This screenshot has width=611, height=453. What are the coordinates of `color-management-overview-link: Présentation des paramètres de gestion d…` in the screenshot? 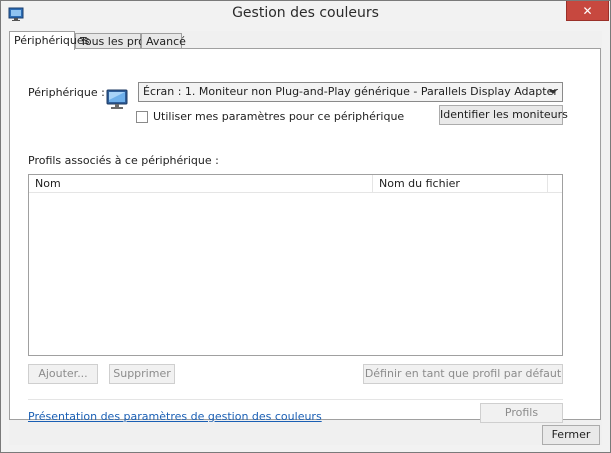 It's located at (175, 416).